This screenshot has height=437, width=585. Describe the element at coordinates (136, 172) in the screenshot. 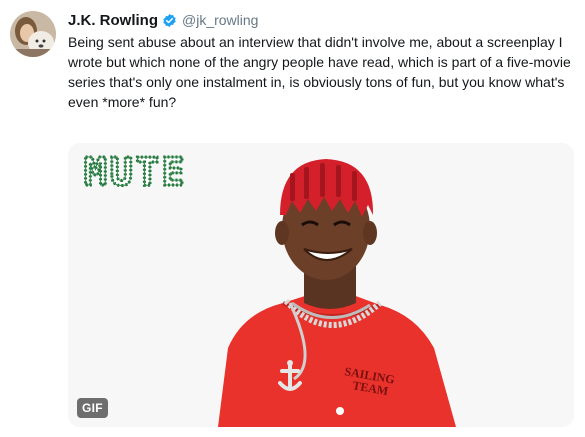

I see `mute-overlay-outline: MUTE` at that location.